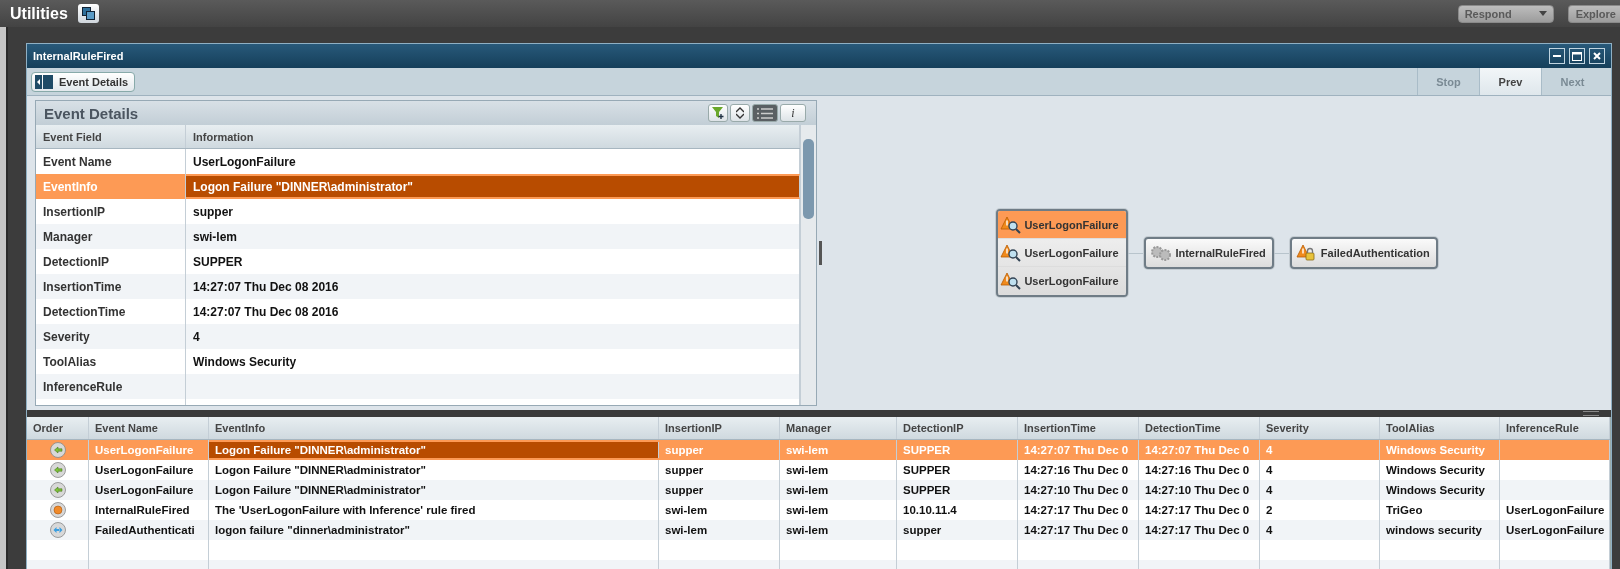 This screenshot has height=569, width=1620. I want to click on dot-icon, so click(57, 510).